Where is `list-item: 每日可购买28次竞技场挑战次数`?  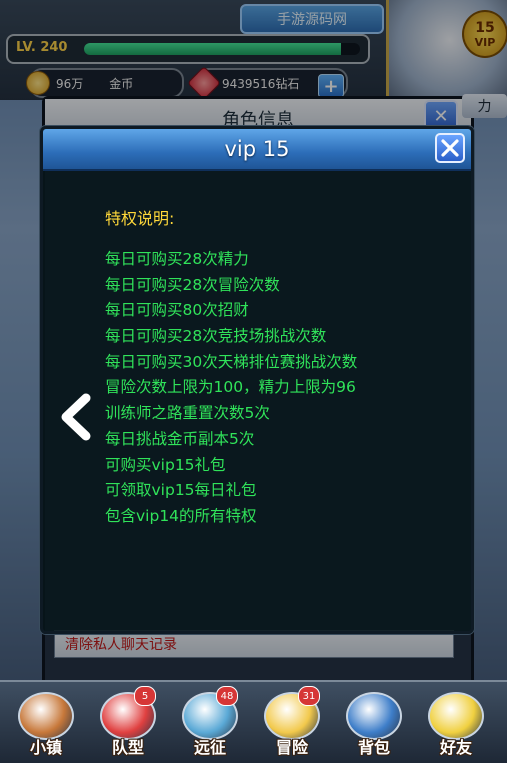 list-item: 每日可购买28次竞技场挑战次数 is located at coordinates (216, 336).